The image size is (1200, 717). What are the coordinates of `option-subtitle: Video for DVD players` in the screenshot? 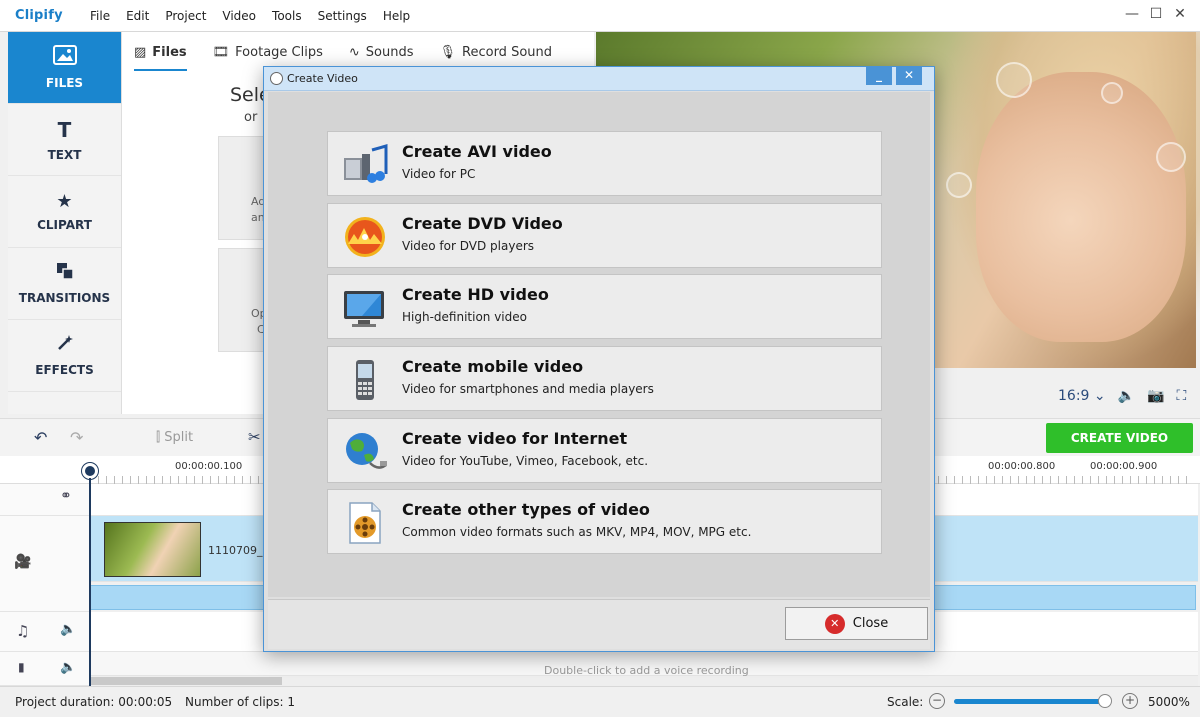 It's located at (468, 246).